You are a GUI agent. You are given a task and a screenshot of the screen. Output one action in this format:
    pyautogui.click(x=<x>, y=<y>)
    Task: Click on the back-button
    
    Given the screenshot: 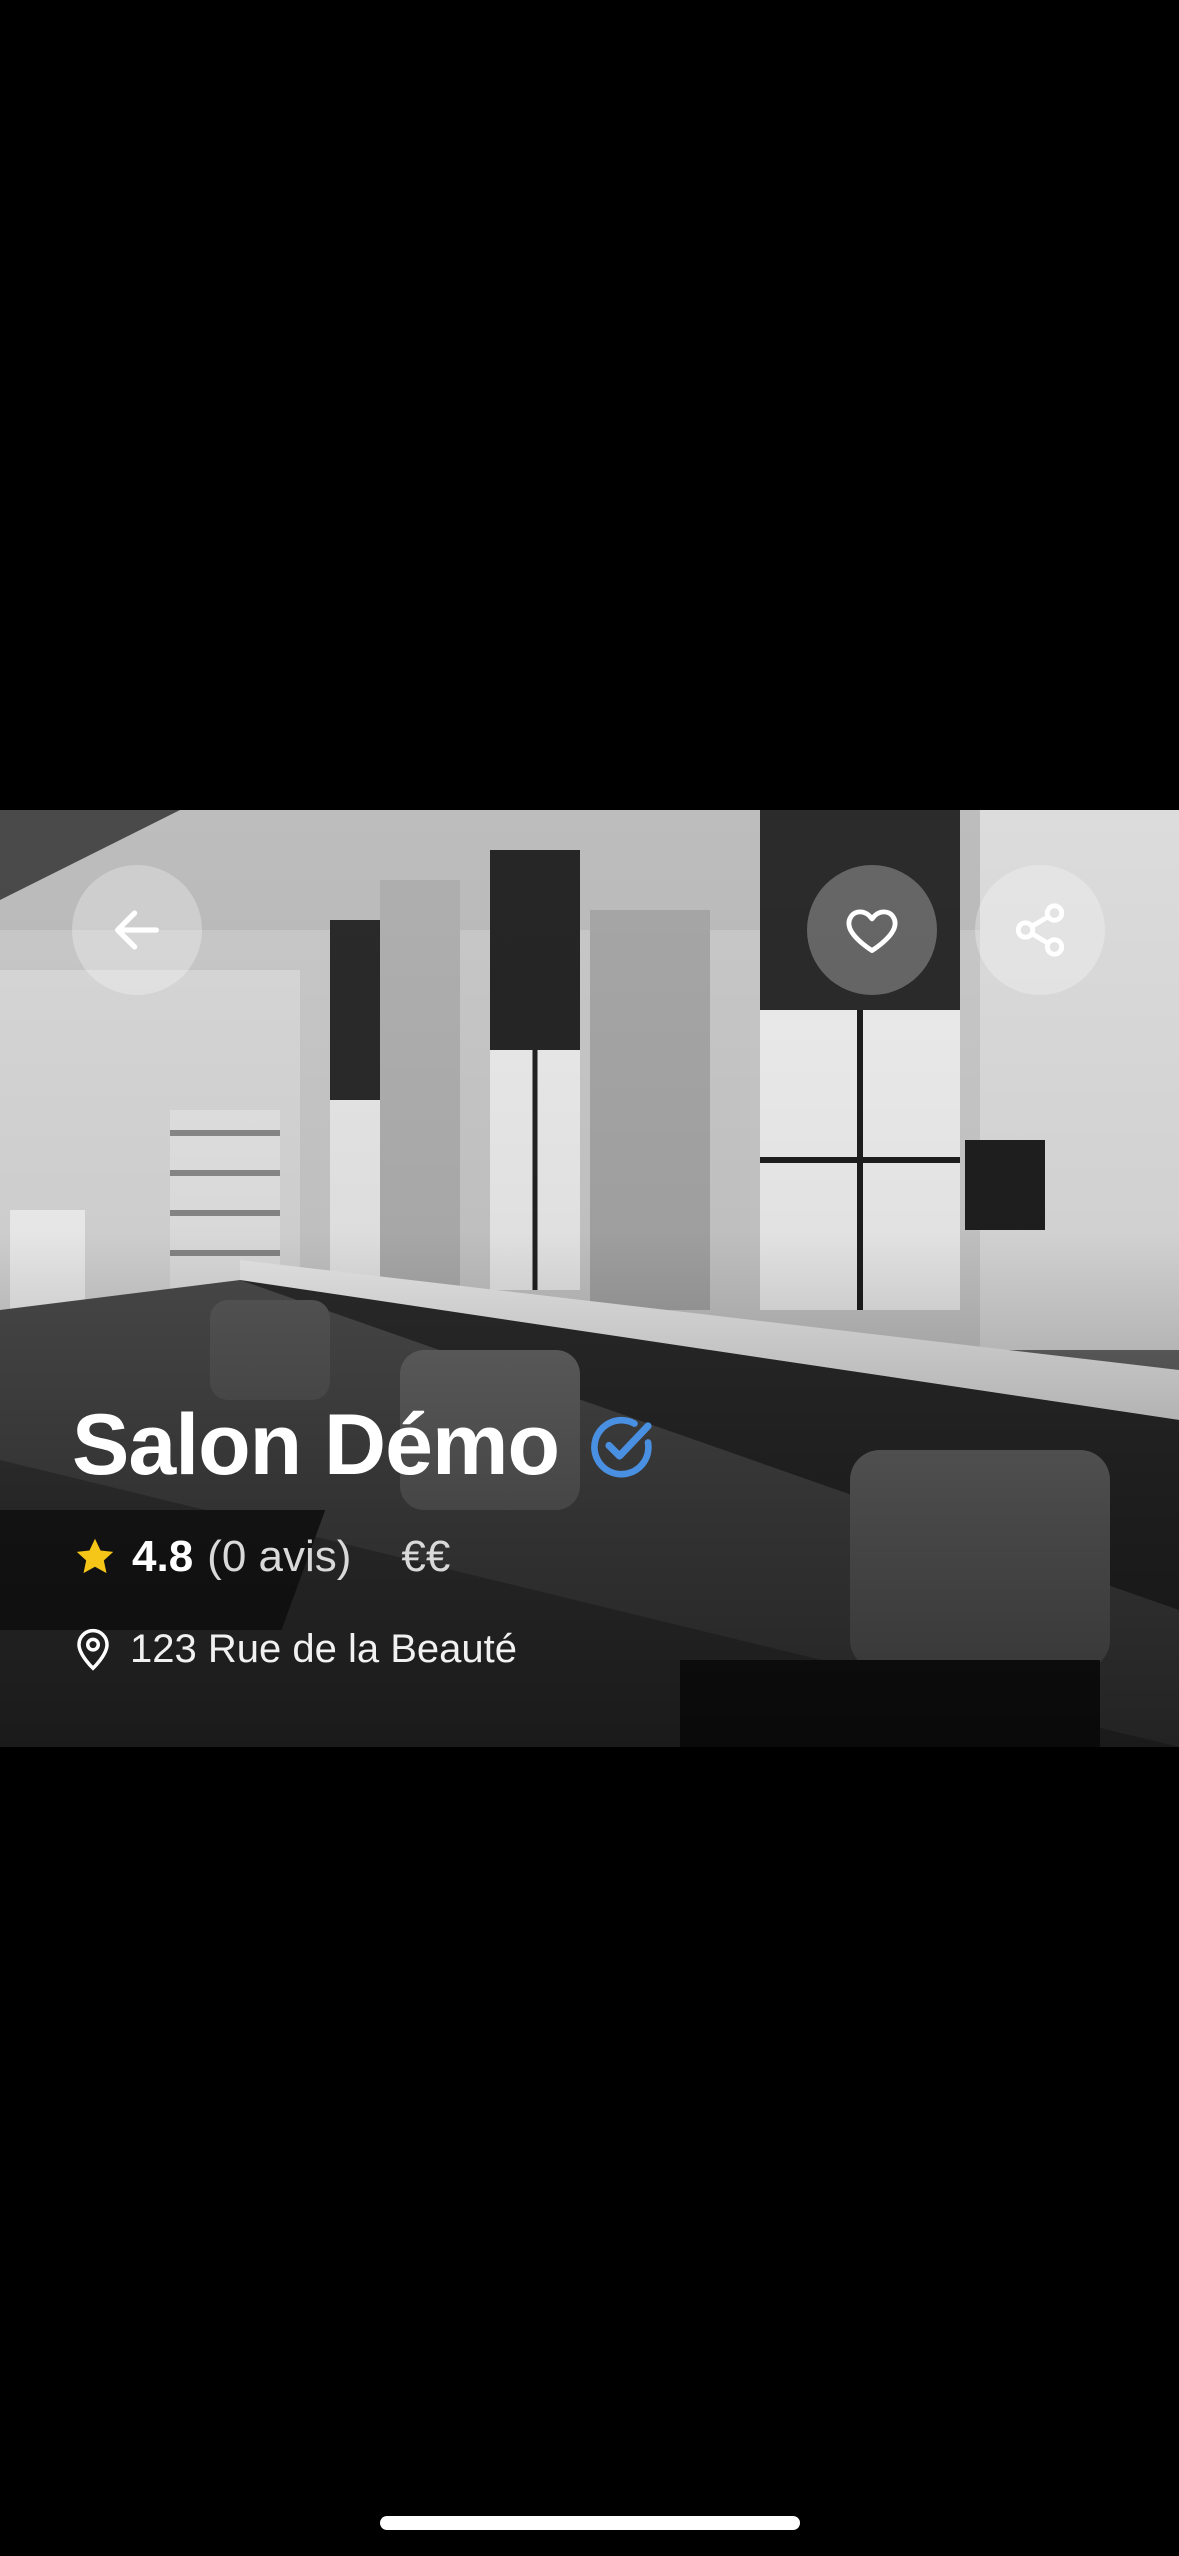 What is the action you would take?
    pyautogui.click(x=137, y=930)
    